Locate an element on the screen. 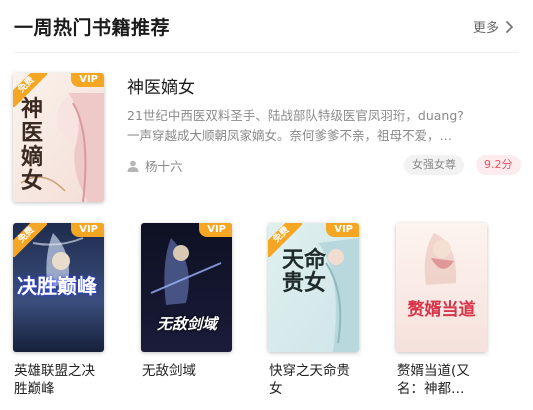 The height and width of the screenshot is (410, 533). book-title: 无敌剑域 is located at coordinates (190, 371).